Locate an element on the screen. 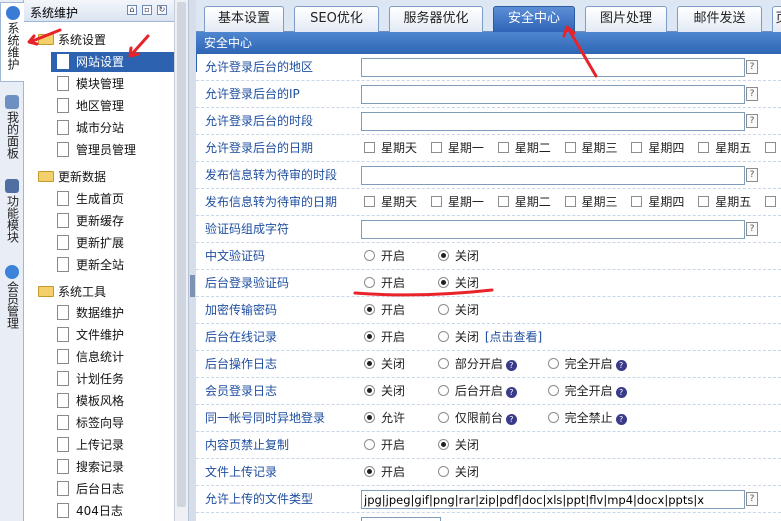 The image size is (781, 521). tree-item: 更新扩展 is located at coordinates (90, 243).